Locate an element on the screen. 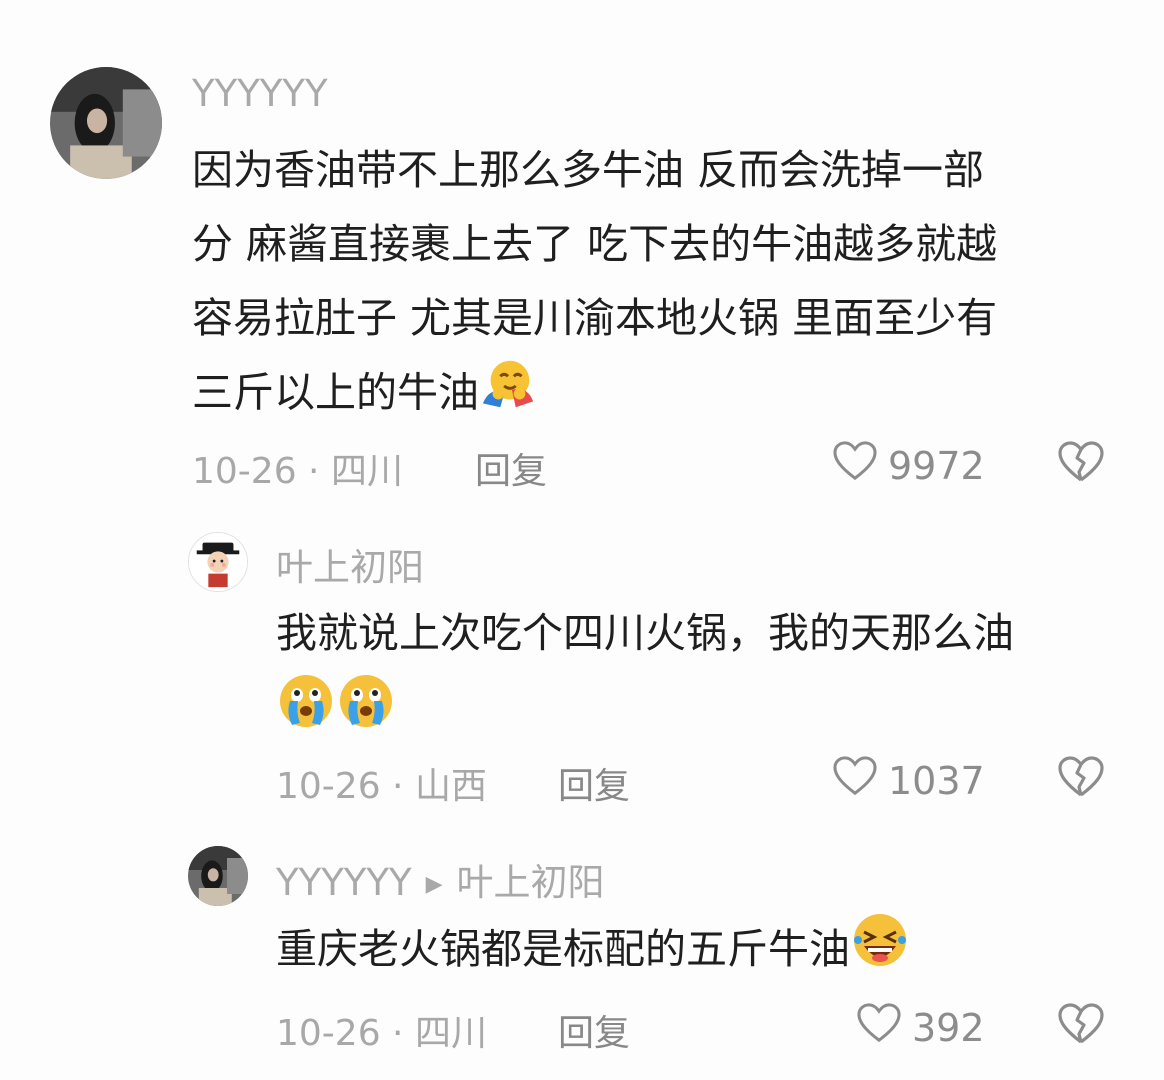 Image resolution: width=1164 pixels, height=1080 pixels. reply-arrow-icon: ▶ is located at coordinates (434, 884).